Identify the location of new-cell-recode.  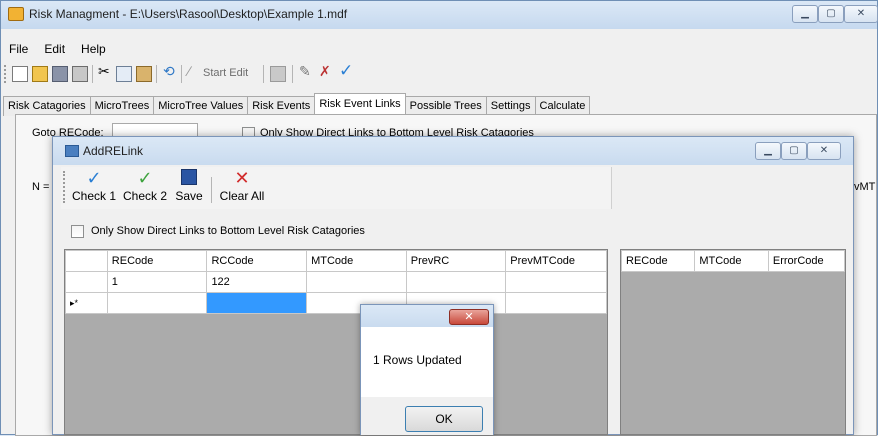
(157, 303).